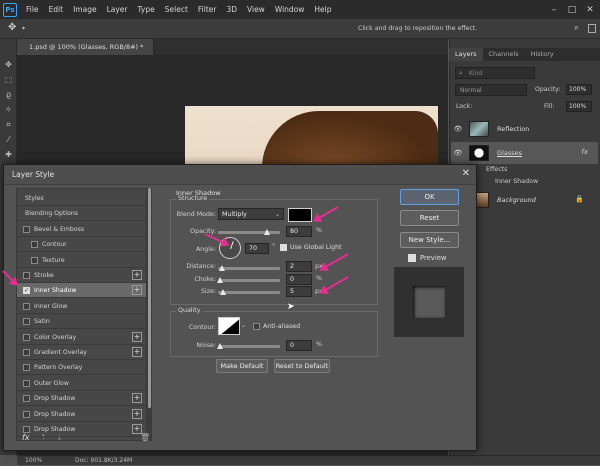  What do you see at coordinates (299, 231) in the screenshot?
I see `opacity-input: 80` at bounding box center [299, 231].